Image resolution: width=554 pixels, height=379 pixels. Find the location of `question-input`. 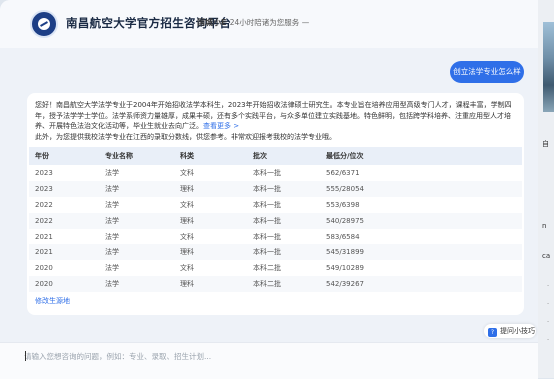

question-input is located at coordinates (264, 356).